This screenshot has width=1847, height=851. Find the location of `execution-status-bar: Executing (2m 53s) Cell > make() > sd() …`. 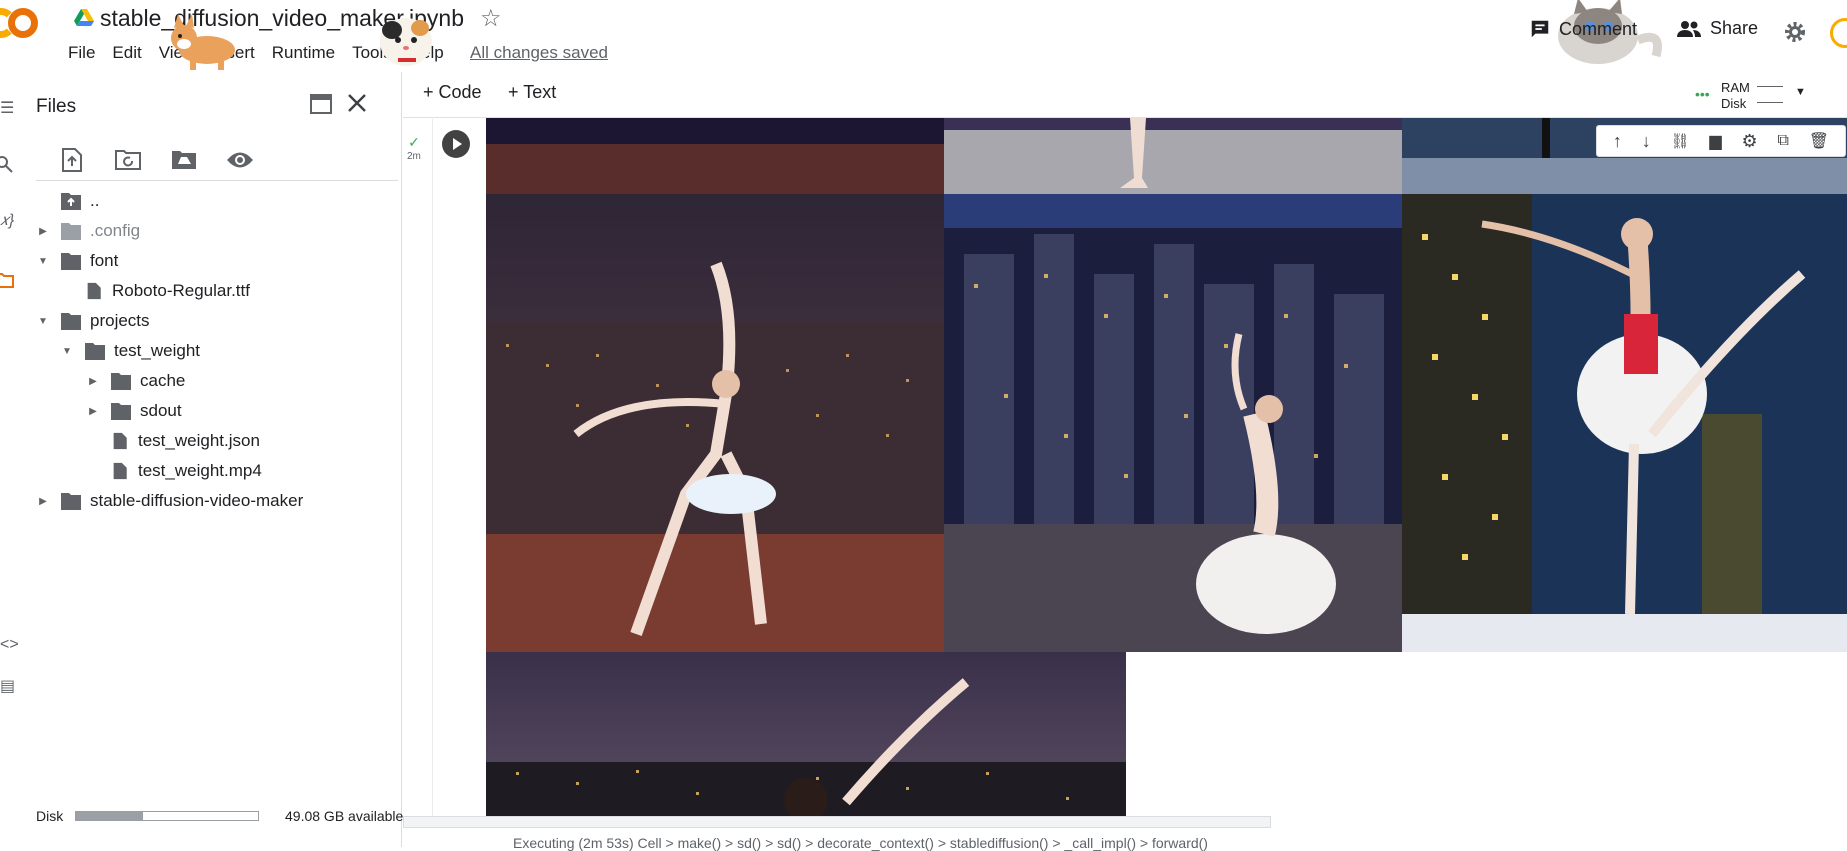

execution-status-bar: Executing (2m 53s) Cell > make() > sd() … is located at coordinates (860, 843).